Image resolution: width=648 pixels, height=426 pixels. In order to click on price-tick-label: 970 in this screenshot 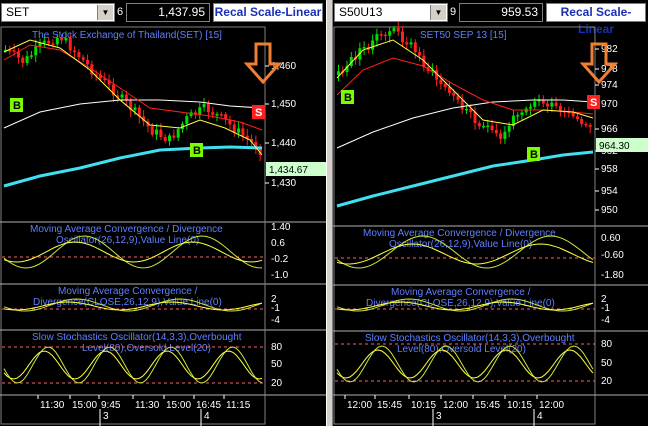, I will do `click(609, 104)`.